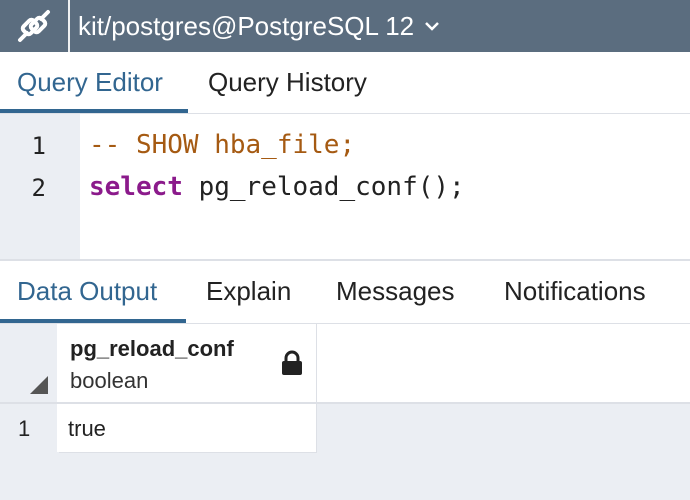  What do you see at coordinates (24, 428) in the screenshot?
I see `row-number: 1` at bounding box center [24, 428].